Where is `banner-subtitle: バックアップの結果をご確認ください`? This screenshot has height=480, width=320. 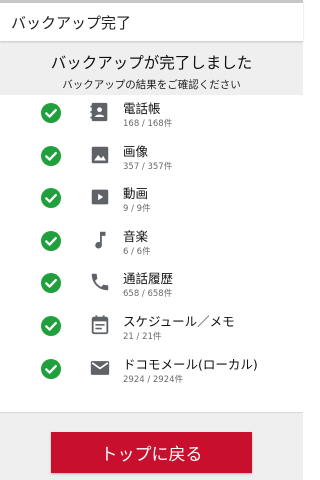 banner-subtitle: バックアップの結果をご確認ください is located at coordinates (151, 85).